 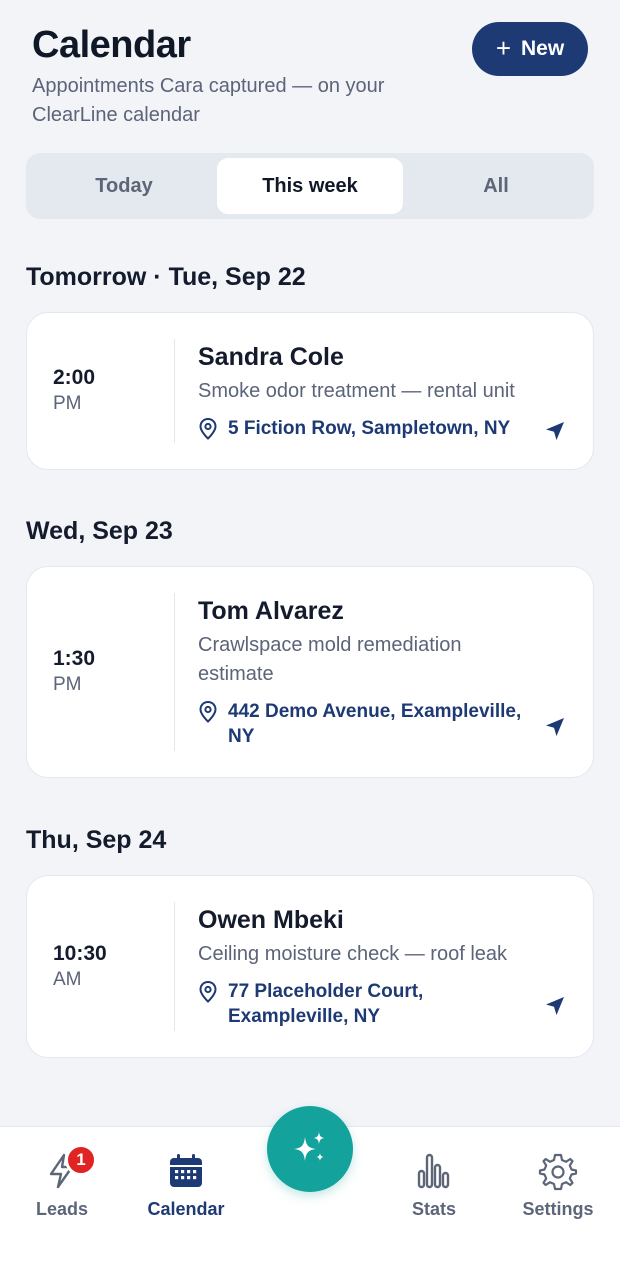 What do you see at coordinates (271, 611) in the screenshot?
I see `customer-name: Tom Alvarez` at bounding box center [271, 611].